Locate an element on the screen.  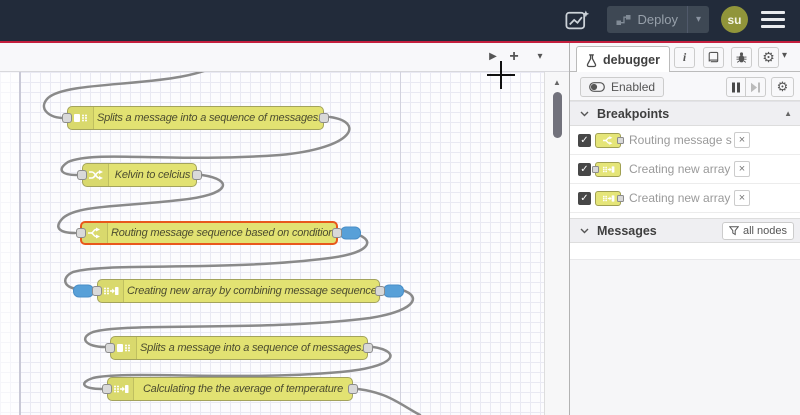
flow-chart-sparkle-icon is located at coordinates (578, 19).